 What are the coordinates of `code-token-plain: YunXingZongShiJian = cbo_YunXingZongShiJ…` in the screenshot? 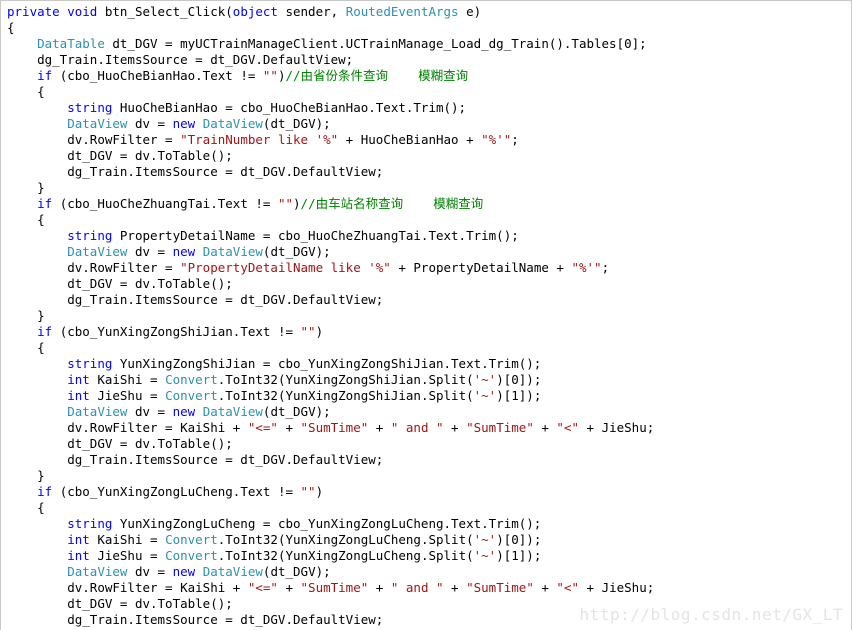 It's located at (327, 363).